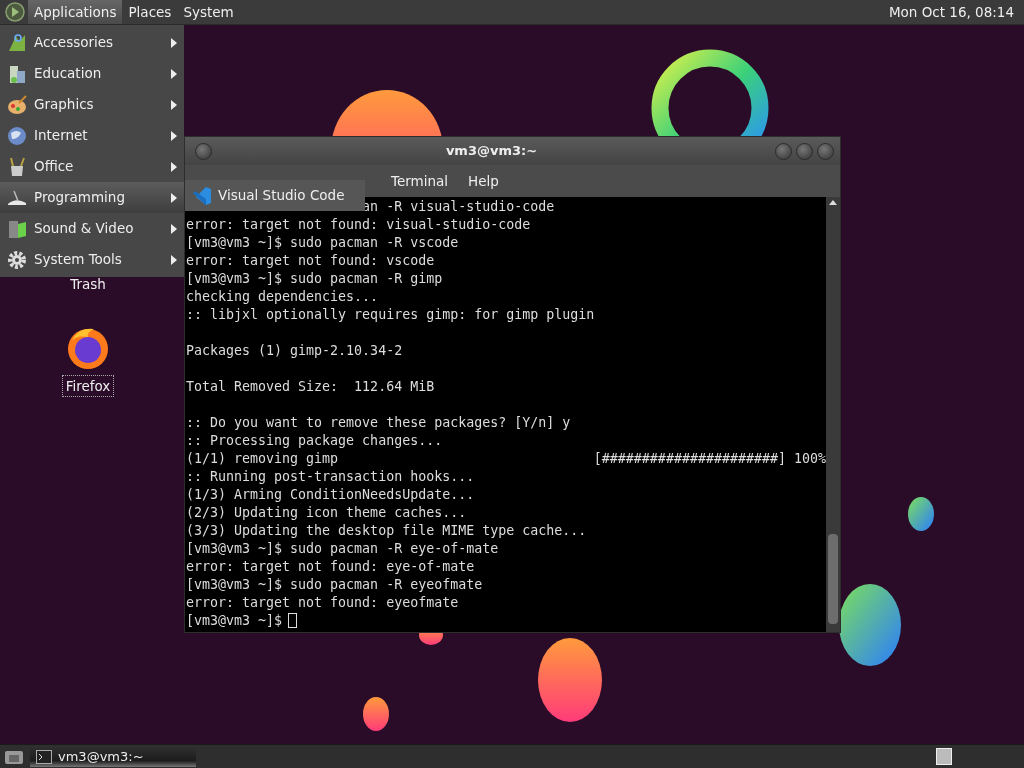 This screenshot has width=1024, height=768. What do you see at coordinates (825, 151) in the screenshot?
I see `close-button` at bounding box center [825, 151].